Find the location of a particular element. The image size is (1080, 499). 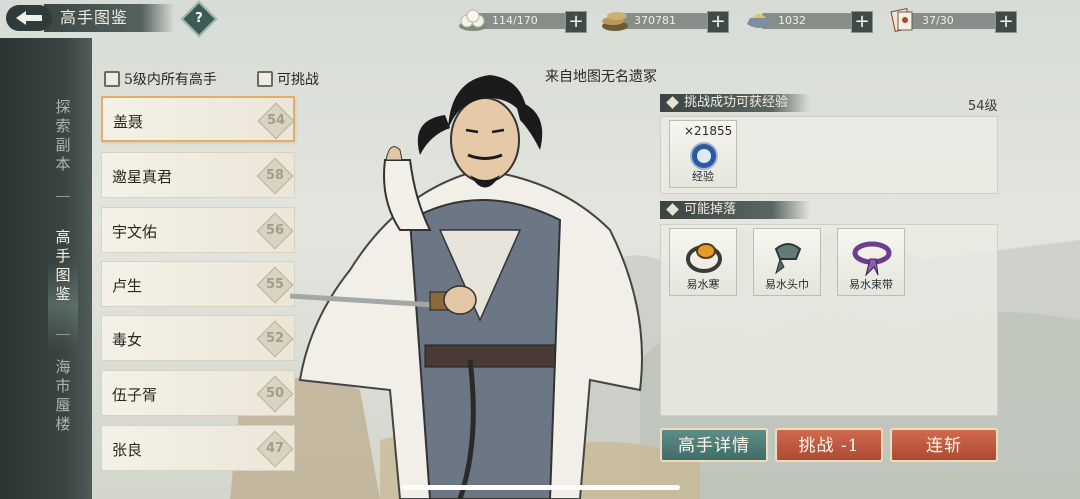

exp-section-header: 挑战成功可获经验 is located at coordinates (735, 103).